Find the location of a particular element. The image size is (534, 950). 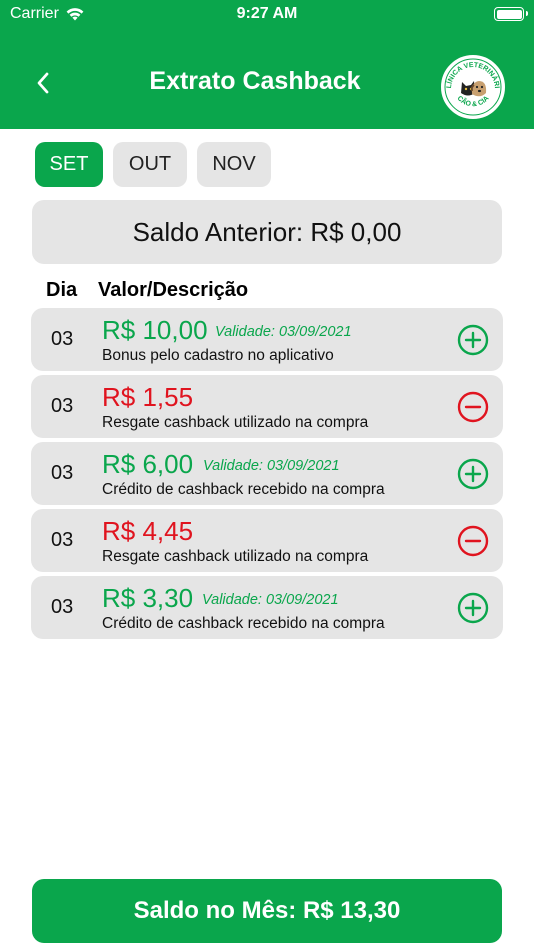

month-tabs: SET OUT NOV is located at coordinates (153, 164).